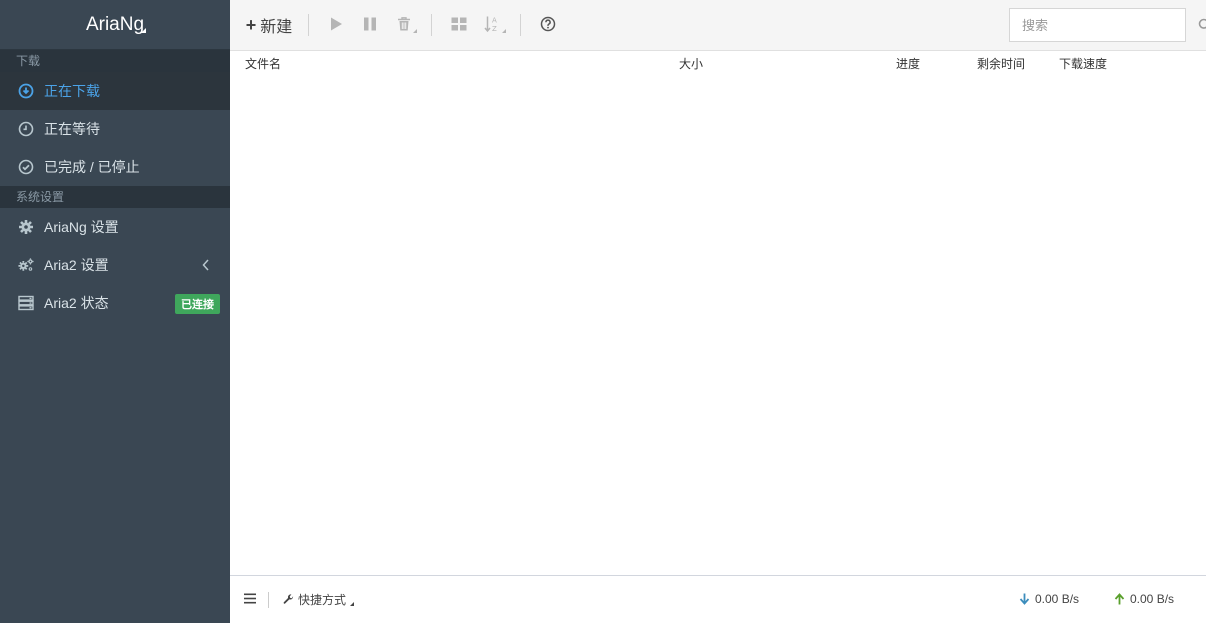 This screenshot has height=623, width=1206. Describe the element at coordinates (115, 129) in the screenshot. I see `sidebar-item-waiting: 正在等待` at that location.